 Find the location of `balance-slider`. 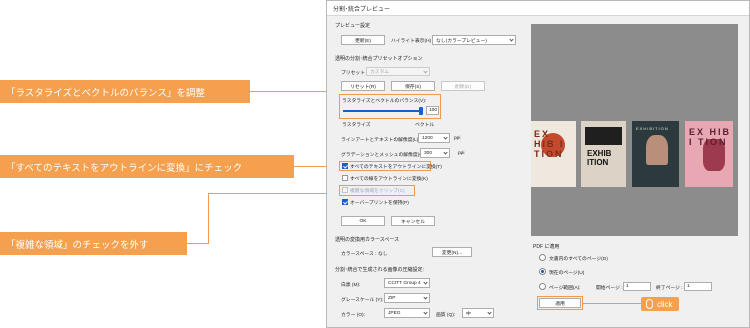

balance-slider is located at coordinates (383, 111).